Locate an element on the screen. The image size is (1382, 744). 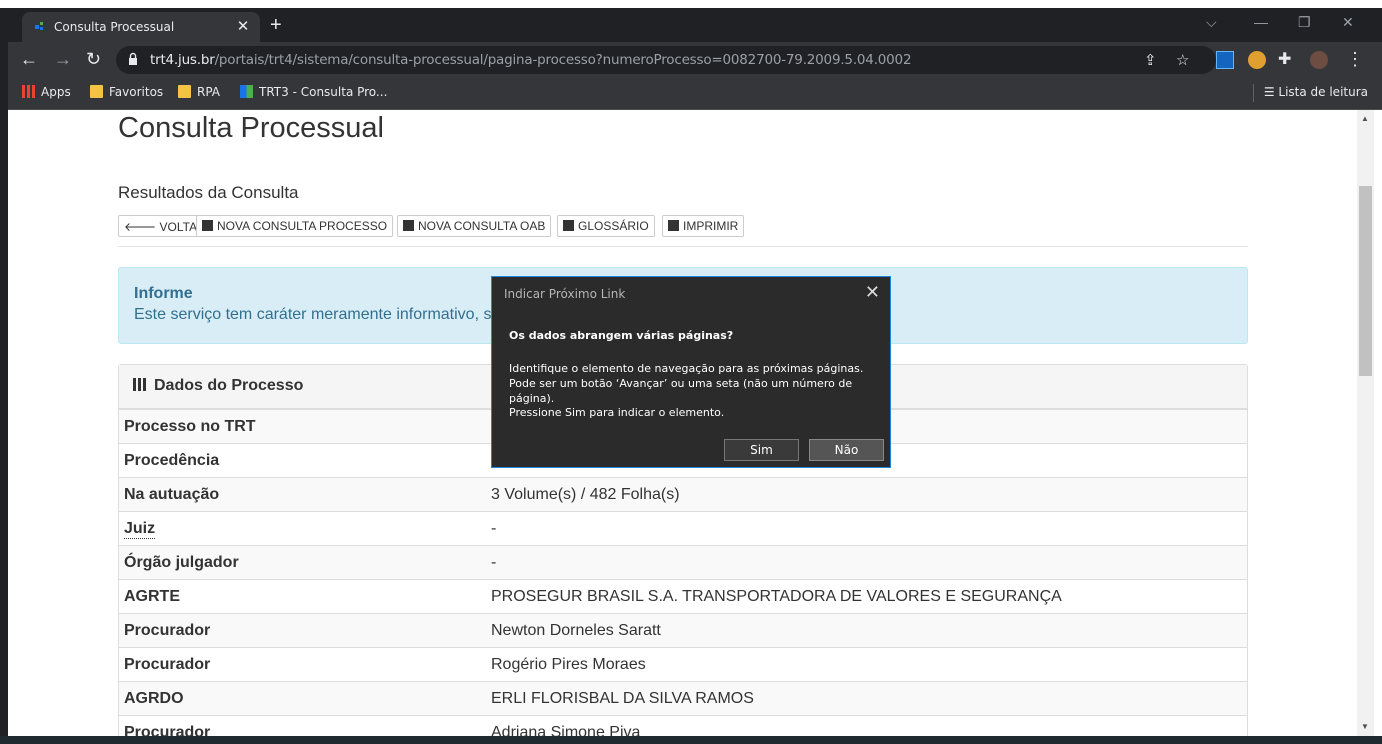
close-window-icon: ✕ is located at coordinates (1348, 22).